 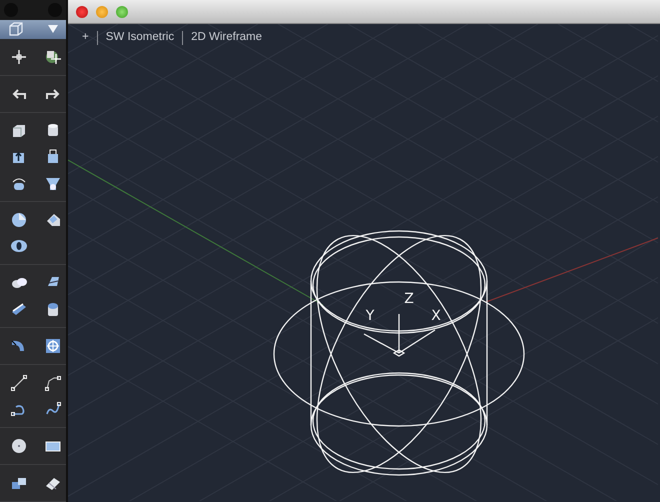 What do you see at coordinates (19, 246) in the screenshot?
I see `torus-icon` at bounding box center [19, 246].